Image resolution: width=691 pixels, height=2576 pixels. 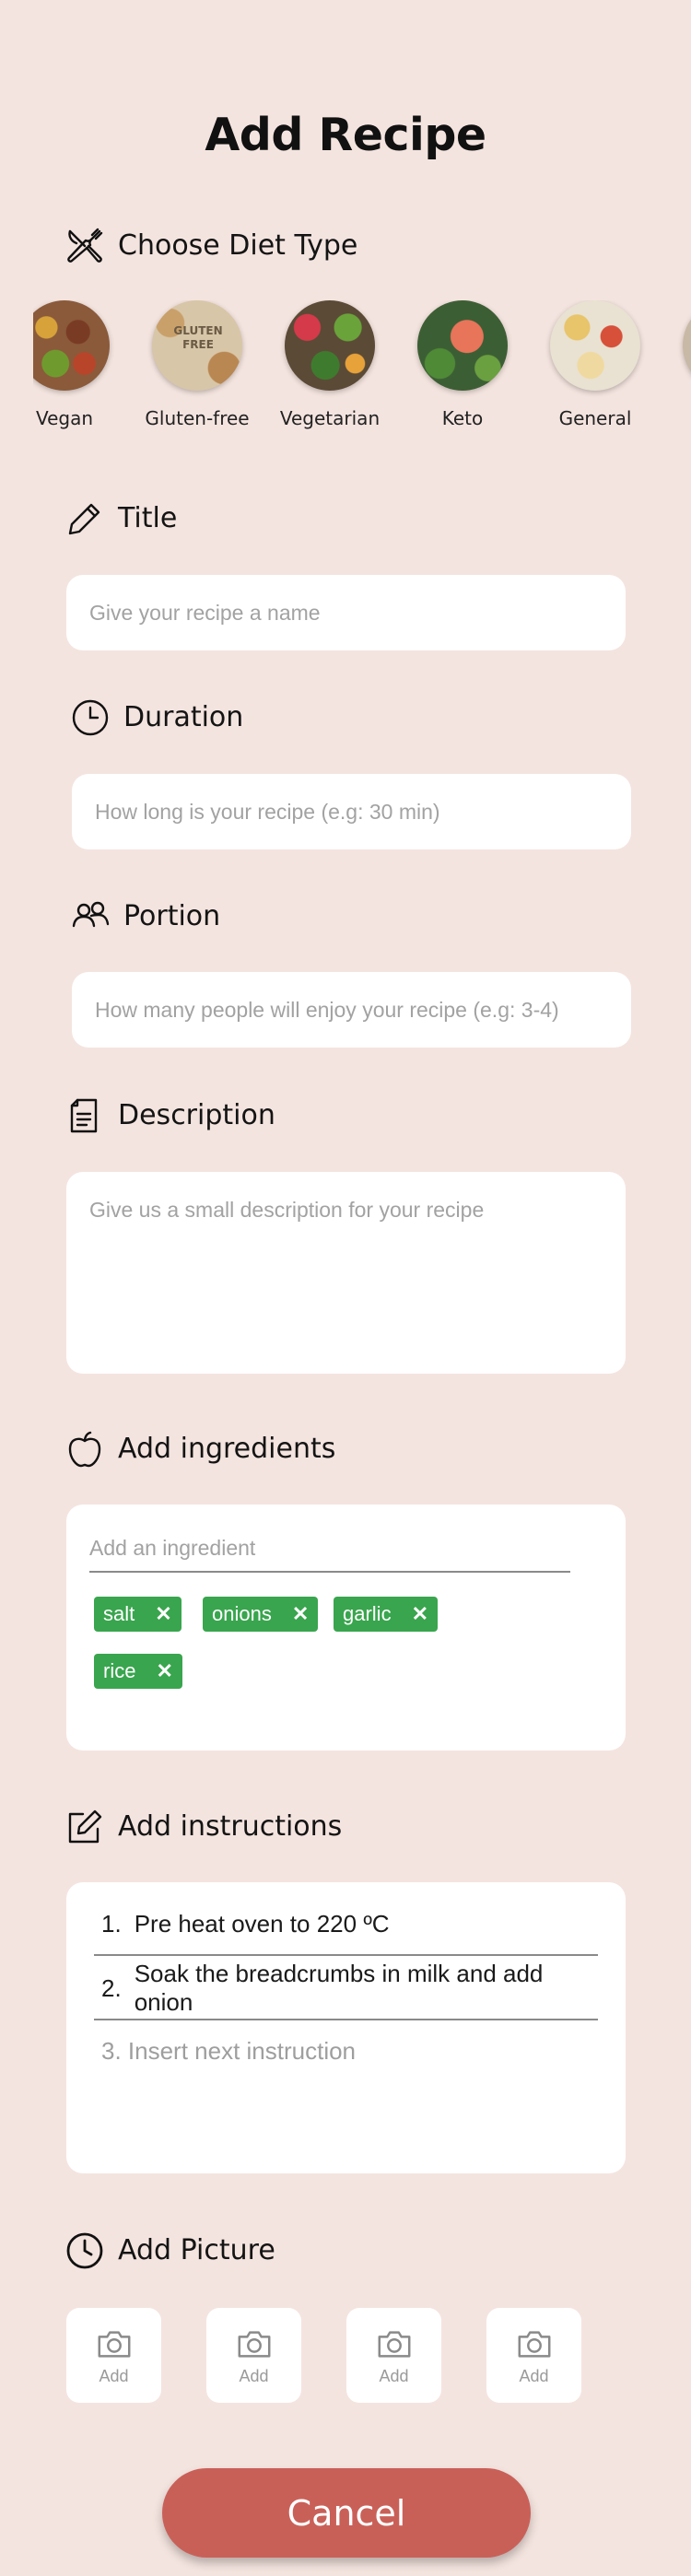 I want to click on vegan-food-photo, so click(x=71, y=345).